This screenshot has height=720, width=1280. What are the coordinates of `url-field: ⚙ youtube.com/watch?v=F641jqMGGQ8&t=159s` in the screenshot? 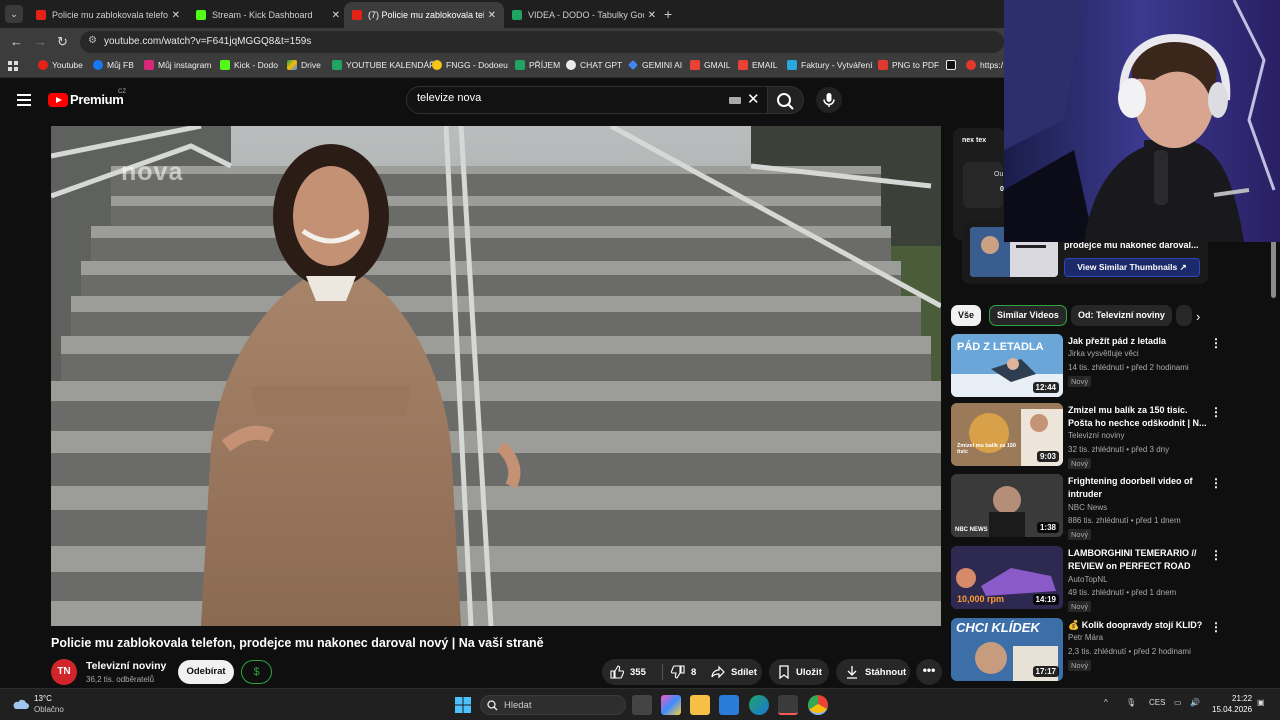 It's located at (542, 42).